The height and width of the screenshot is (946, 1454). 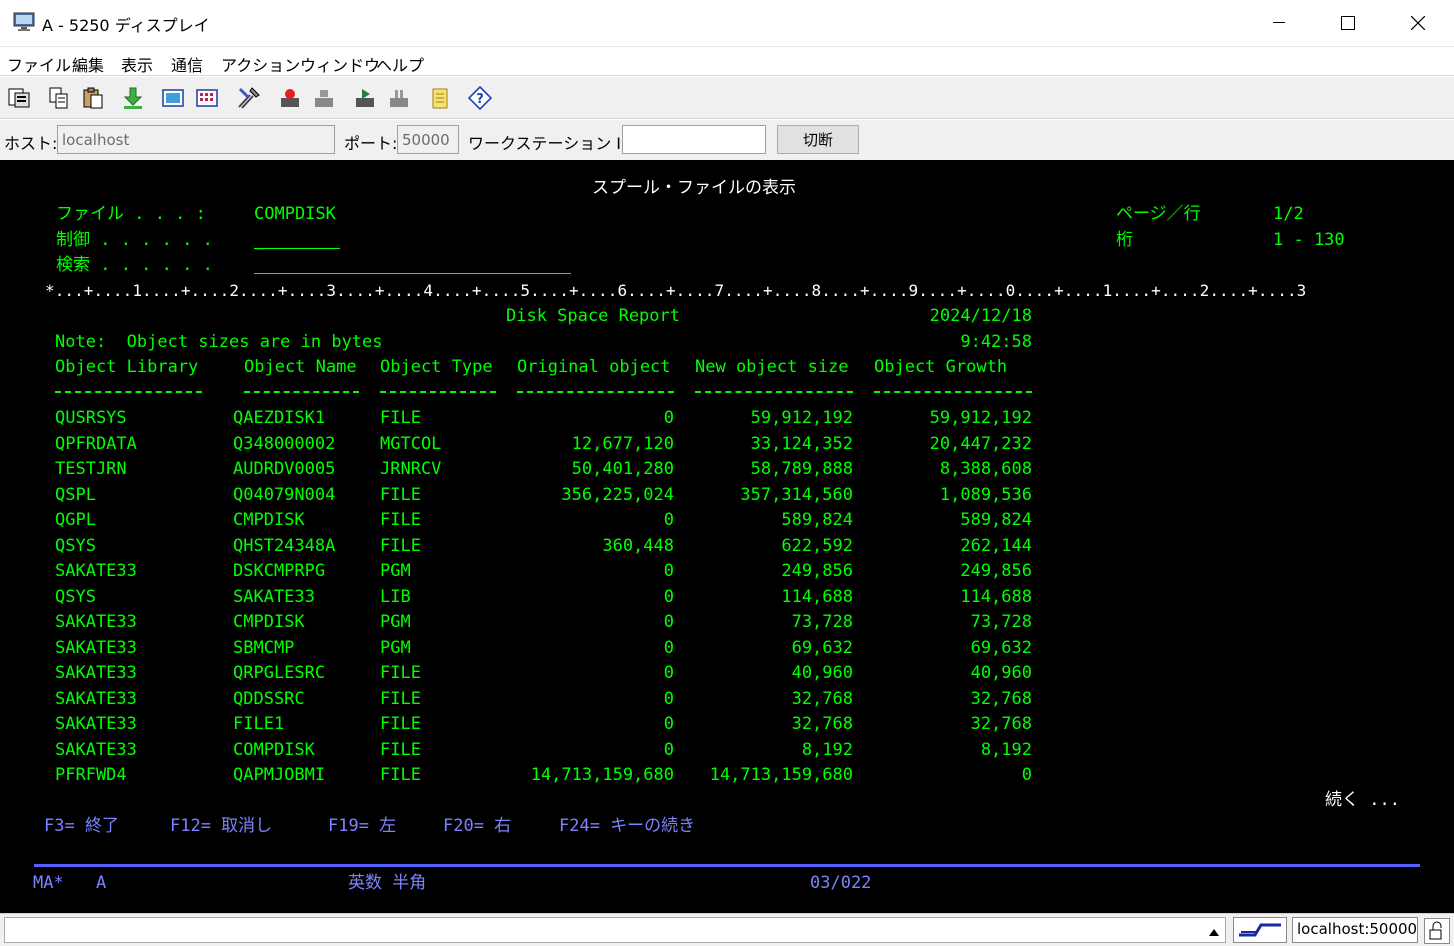 I want to click on control-input, so click(x=297, y=248).